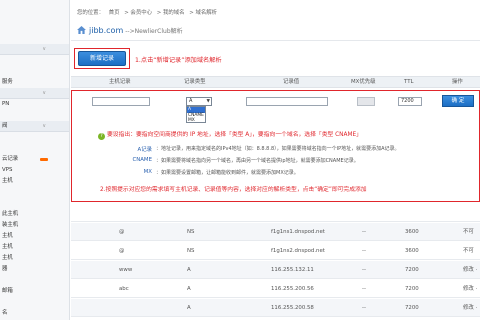 This screenshot has height=320, width=480. I want to click on cell-value: f1g1ns2.dnspod.net, so click(298, 251).